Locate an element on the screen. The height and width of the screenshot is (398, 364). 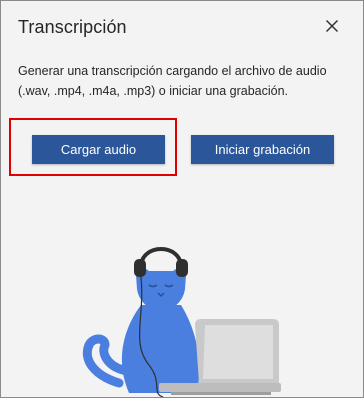
close-button is located at coordinates (332, 26).